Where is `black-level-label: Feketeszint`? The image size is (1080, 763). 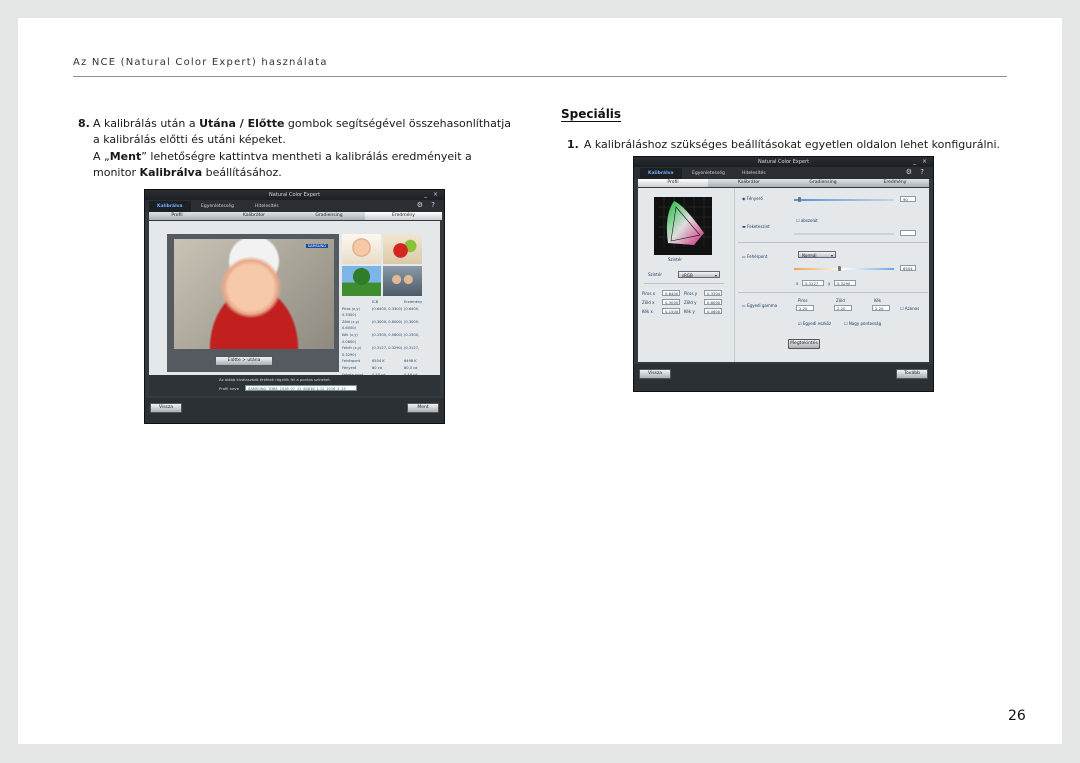
black-level-label: Feketeszint is located at coordinates (758, 226).